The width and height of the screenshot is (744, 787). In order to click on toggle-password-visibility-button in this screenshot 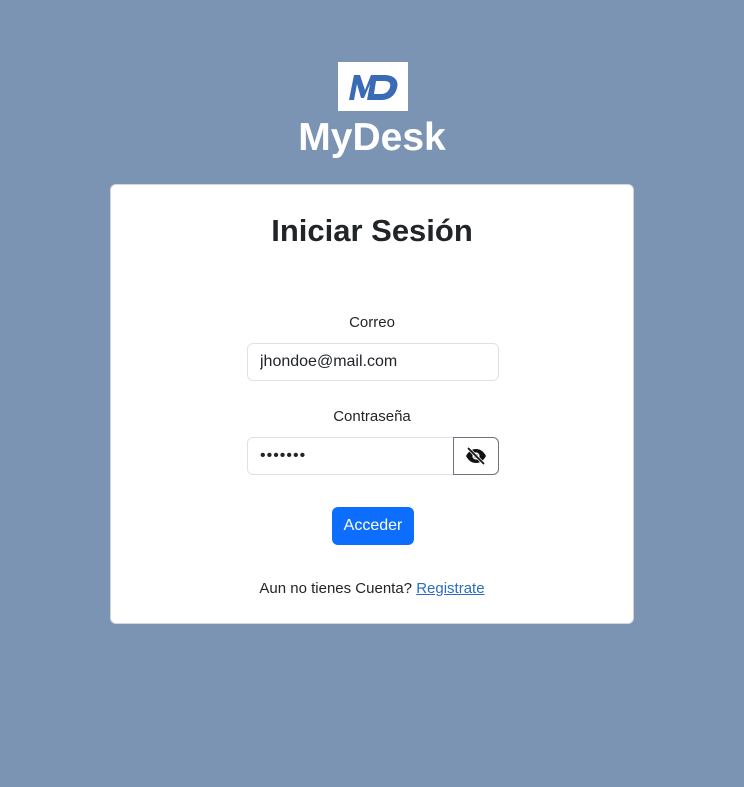, I will do `click(476, 456)`.